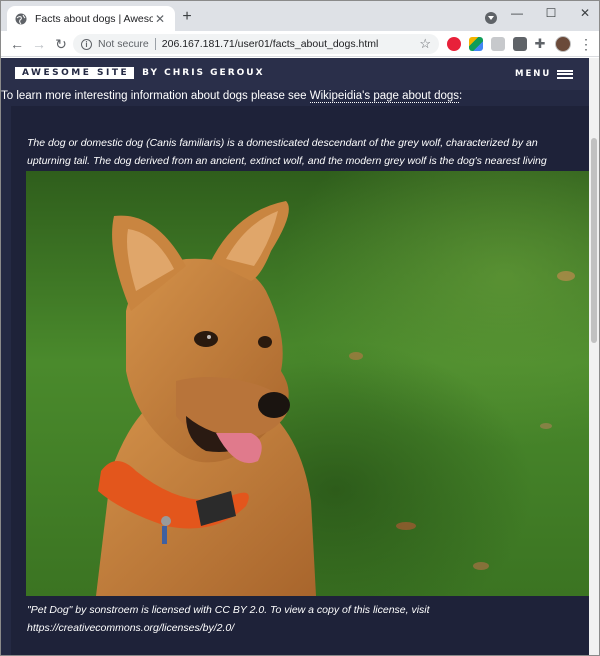  I want to click on back-arrow-icon: ←, so click(17, 44).